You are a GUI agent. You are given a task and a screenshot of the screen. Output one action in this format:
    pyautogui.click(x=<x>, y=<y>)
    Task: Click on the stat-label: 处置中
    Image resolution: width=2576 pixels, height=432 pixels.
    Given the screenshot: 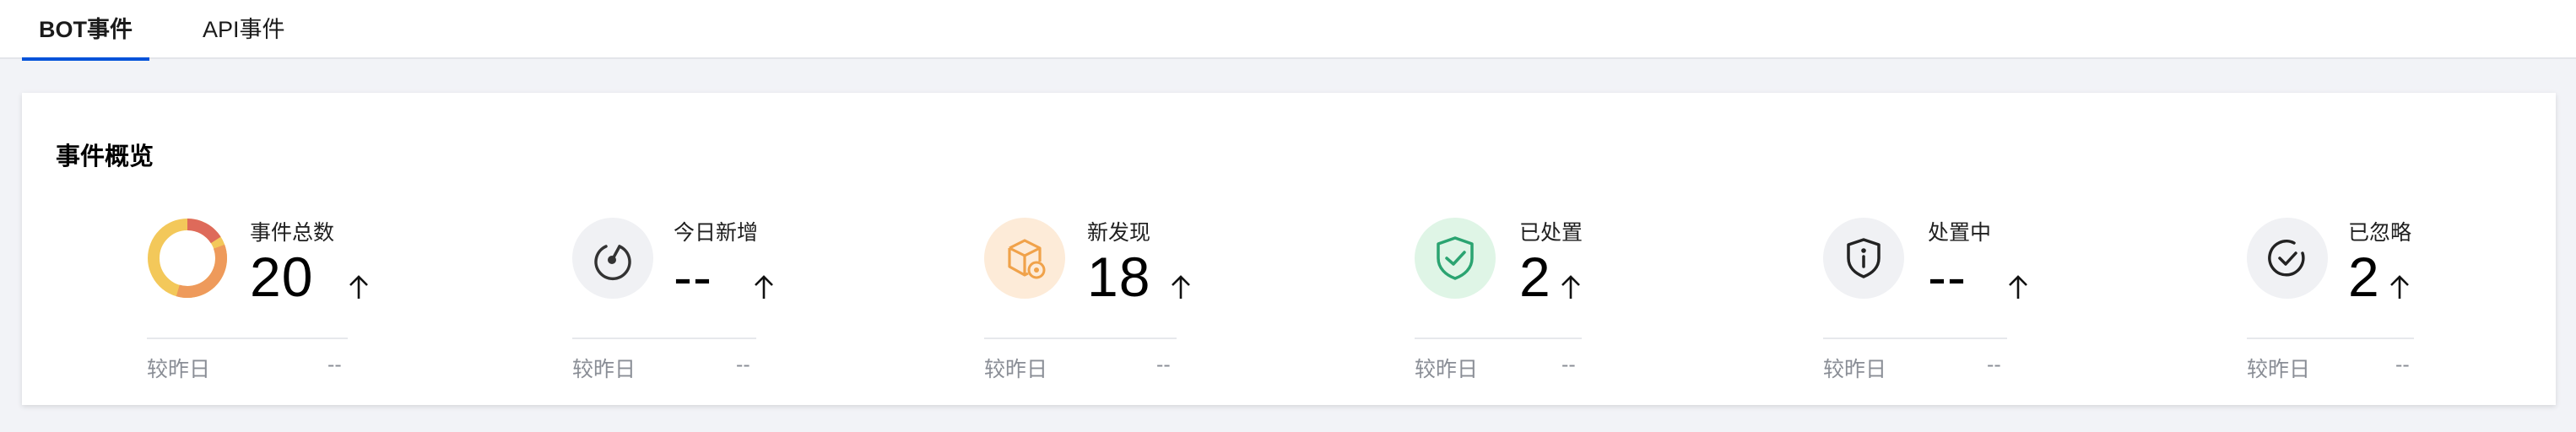 What is the action you would take?
    pyautogui.click(x=1960, y=233)
    